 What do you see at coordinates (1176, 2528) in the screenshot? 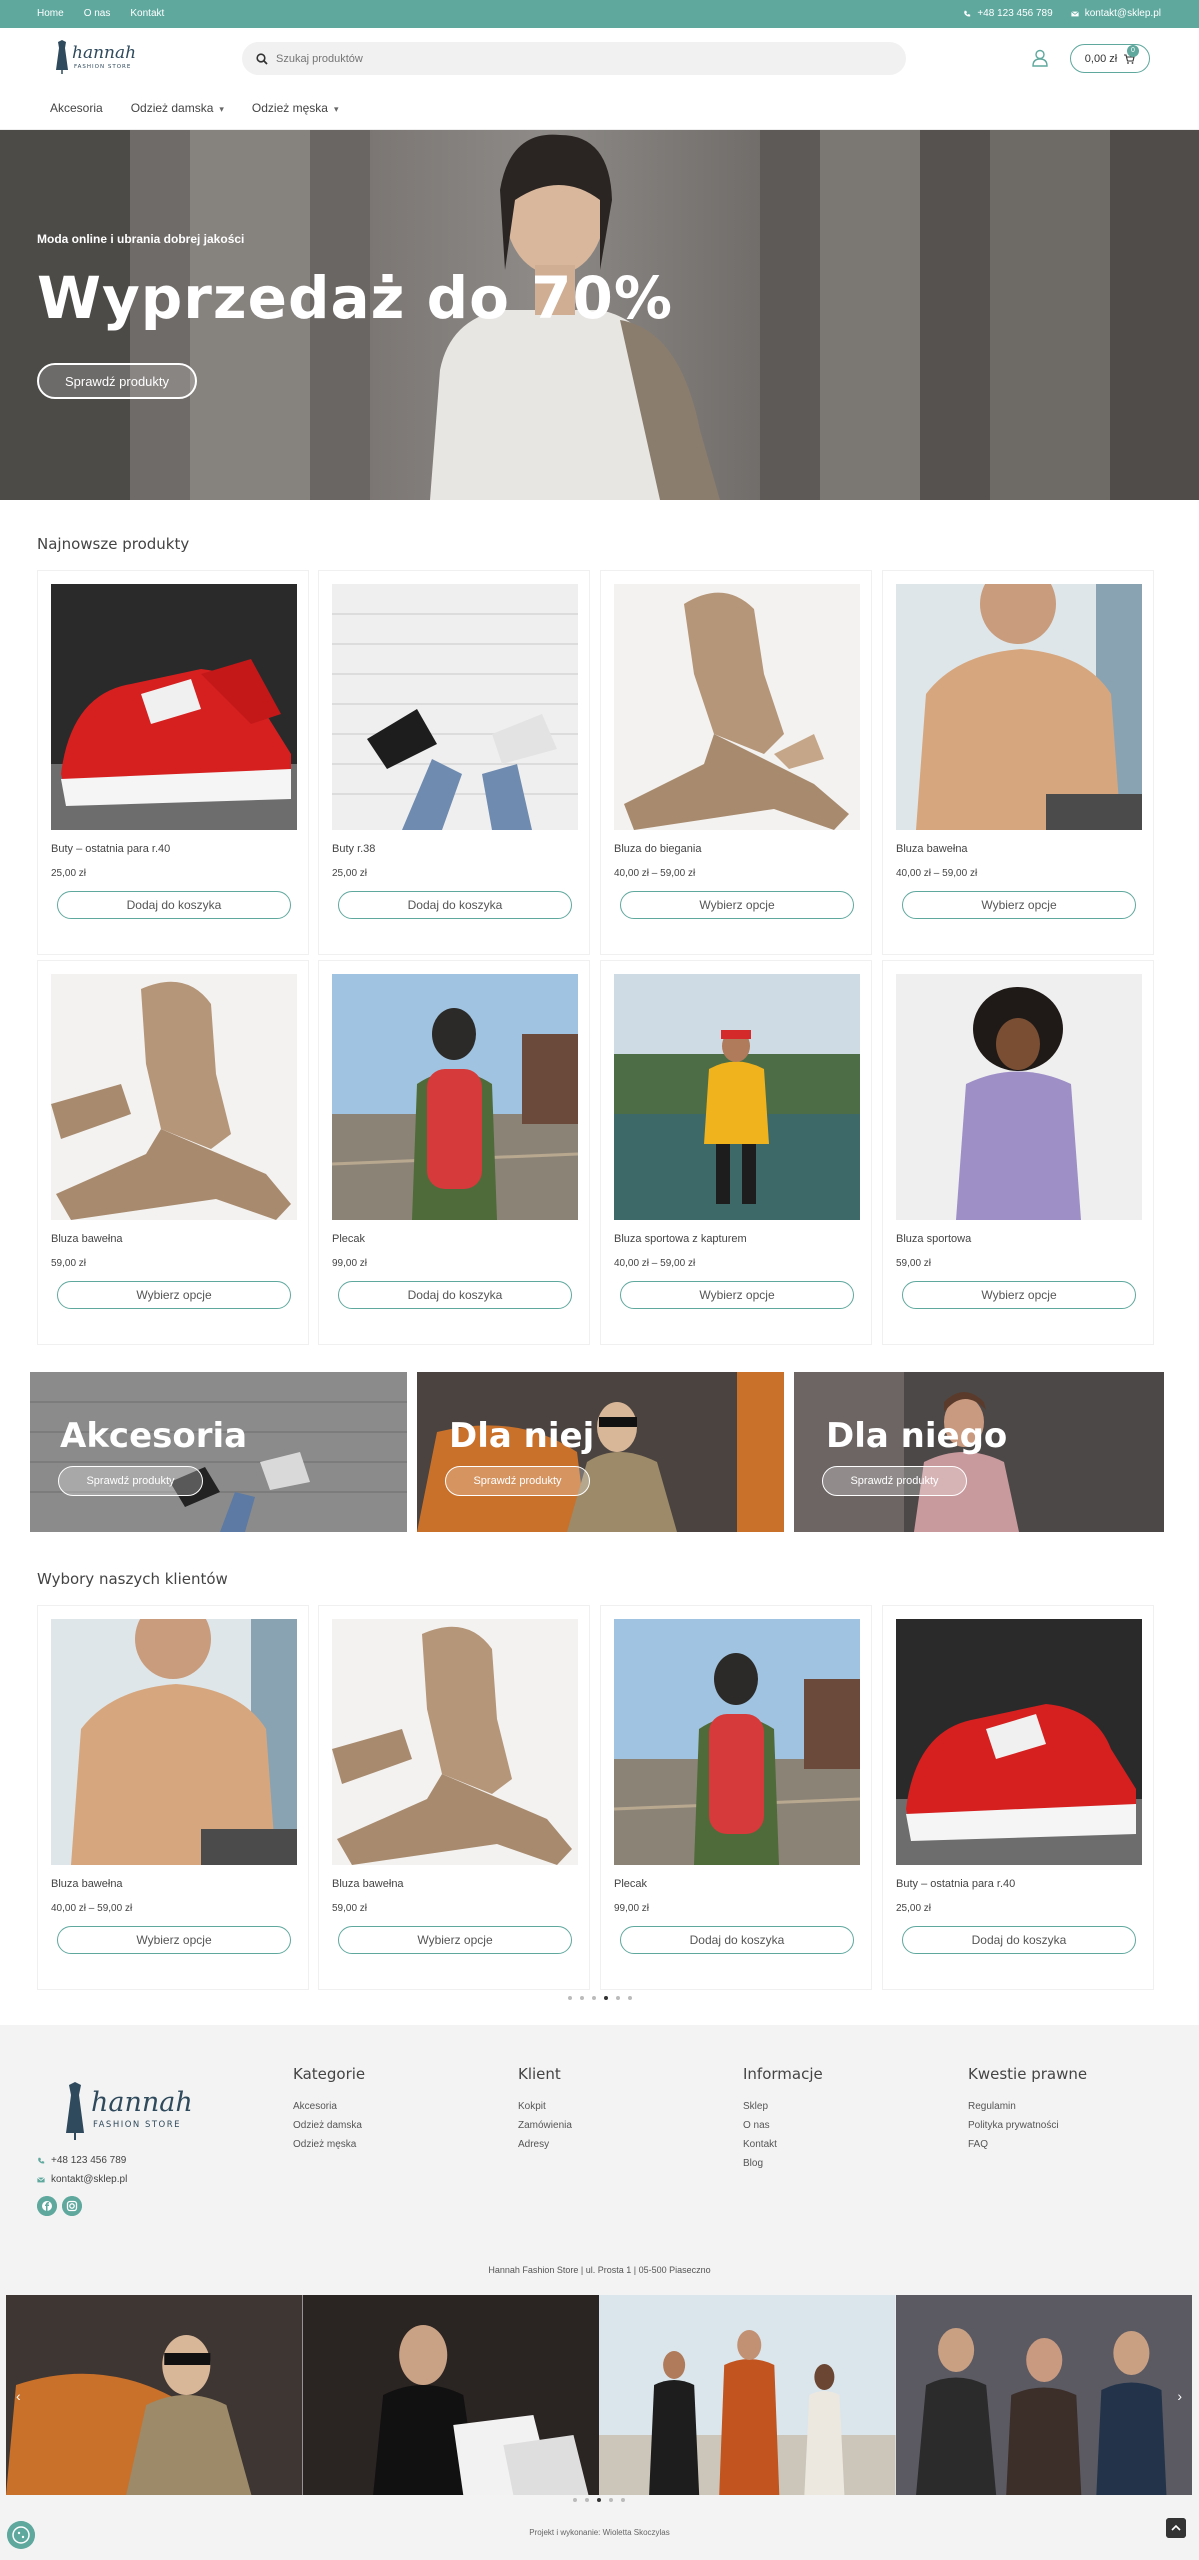
I see `arrow-up-icon` at bounding box center [1176, 2528].